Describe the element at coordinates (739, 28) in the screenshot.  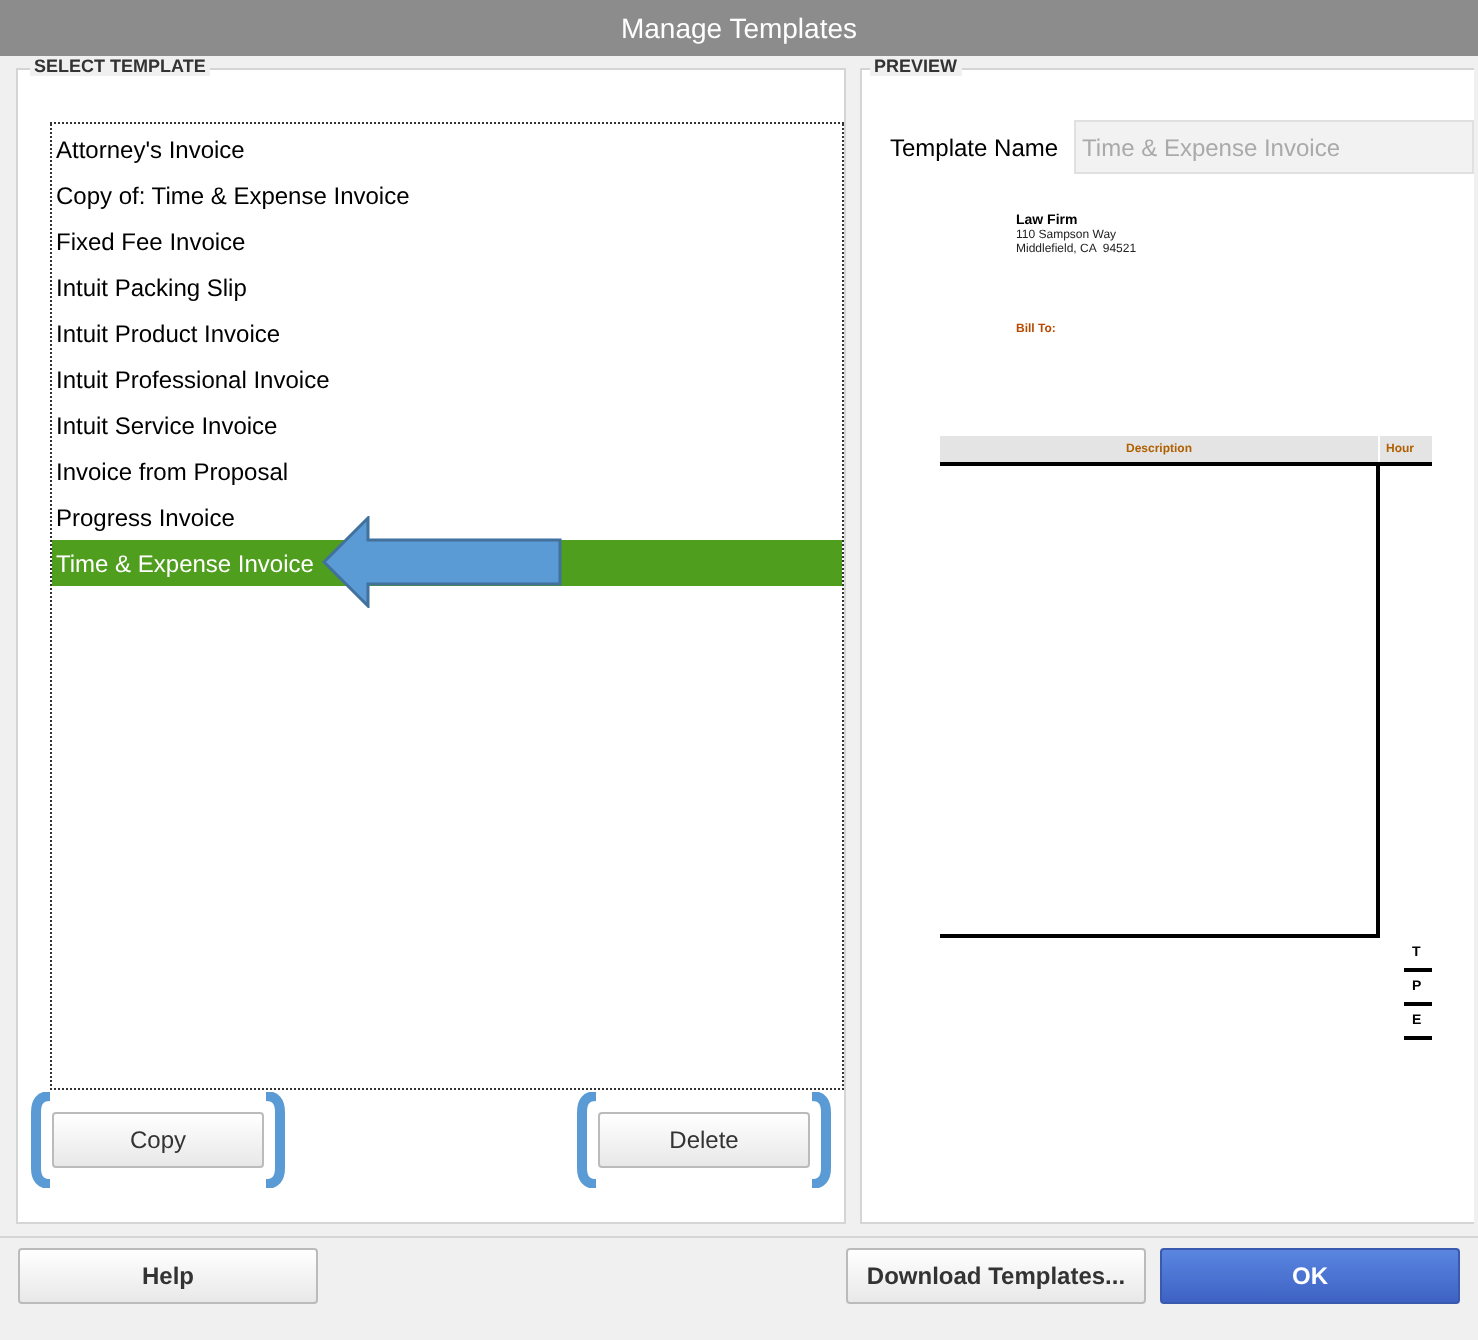
I see `window-title: Manage Templates` at that location.